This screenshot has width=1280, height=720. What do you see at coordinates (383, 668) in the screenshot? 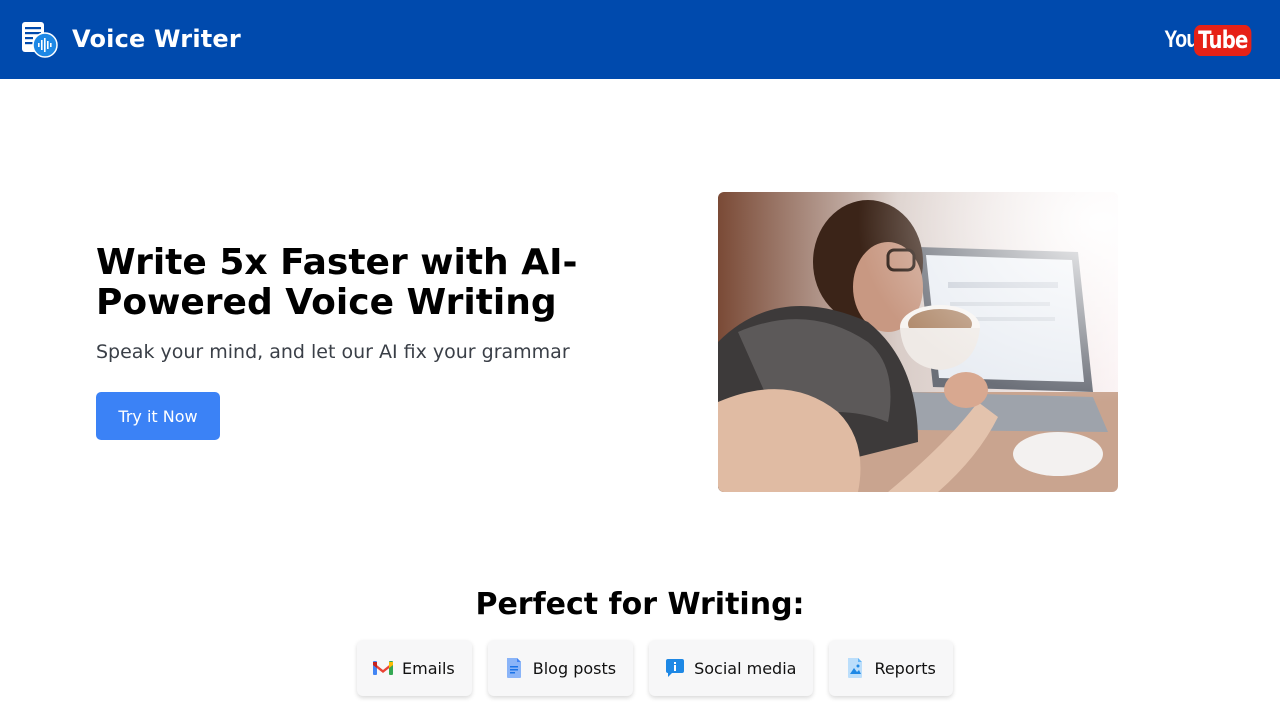
I see `gmail-icon` at bounding box center [383, 668].